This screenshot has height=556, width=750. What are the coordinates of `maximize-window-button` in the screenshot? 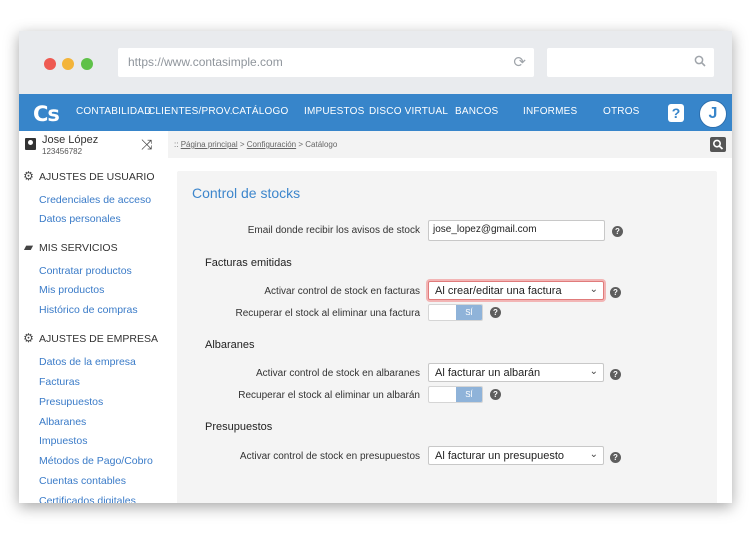 It's located at (87, 64).